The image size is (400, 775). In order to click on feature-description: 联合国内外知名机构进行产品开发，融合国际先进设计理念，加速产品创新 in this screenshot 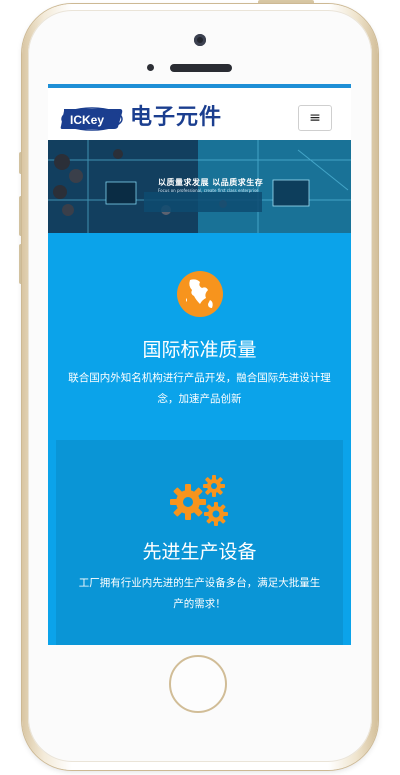, I will do `click(199, 388)`.